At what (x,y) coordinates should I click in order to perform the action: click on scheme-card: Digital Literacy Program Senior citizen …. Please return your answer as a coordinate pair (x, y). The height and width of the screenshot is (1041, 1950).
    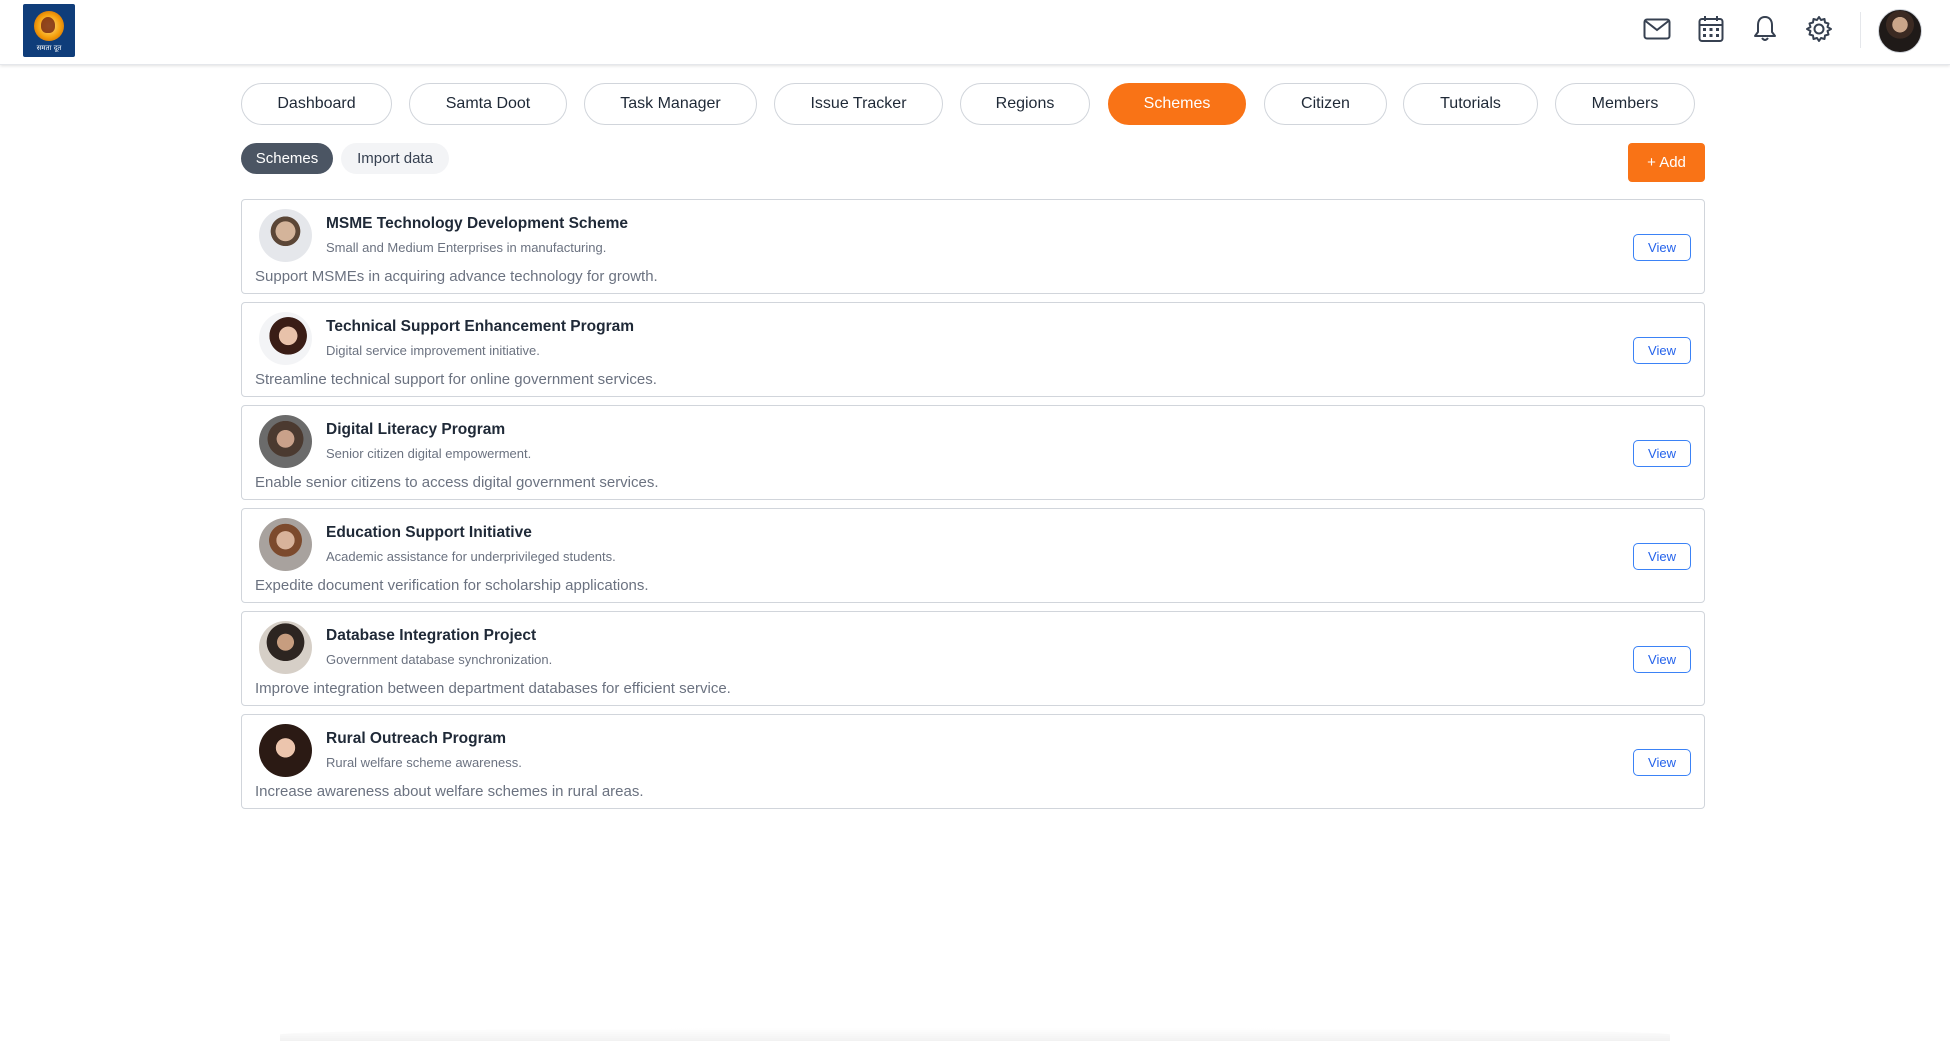
    Looking at the image, I should click on (973, 452).